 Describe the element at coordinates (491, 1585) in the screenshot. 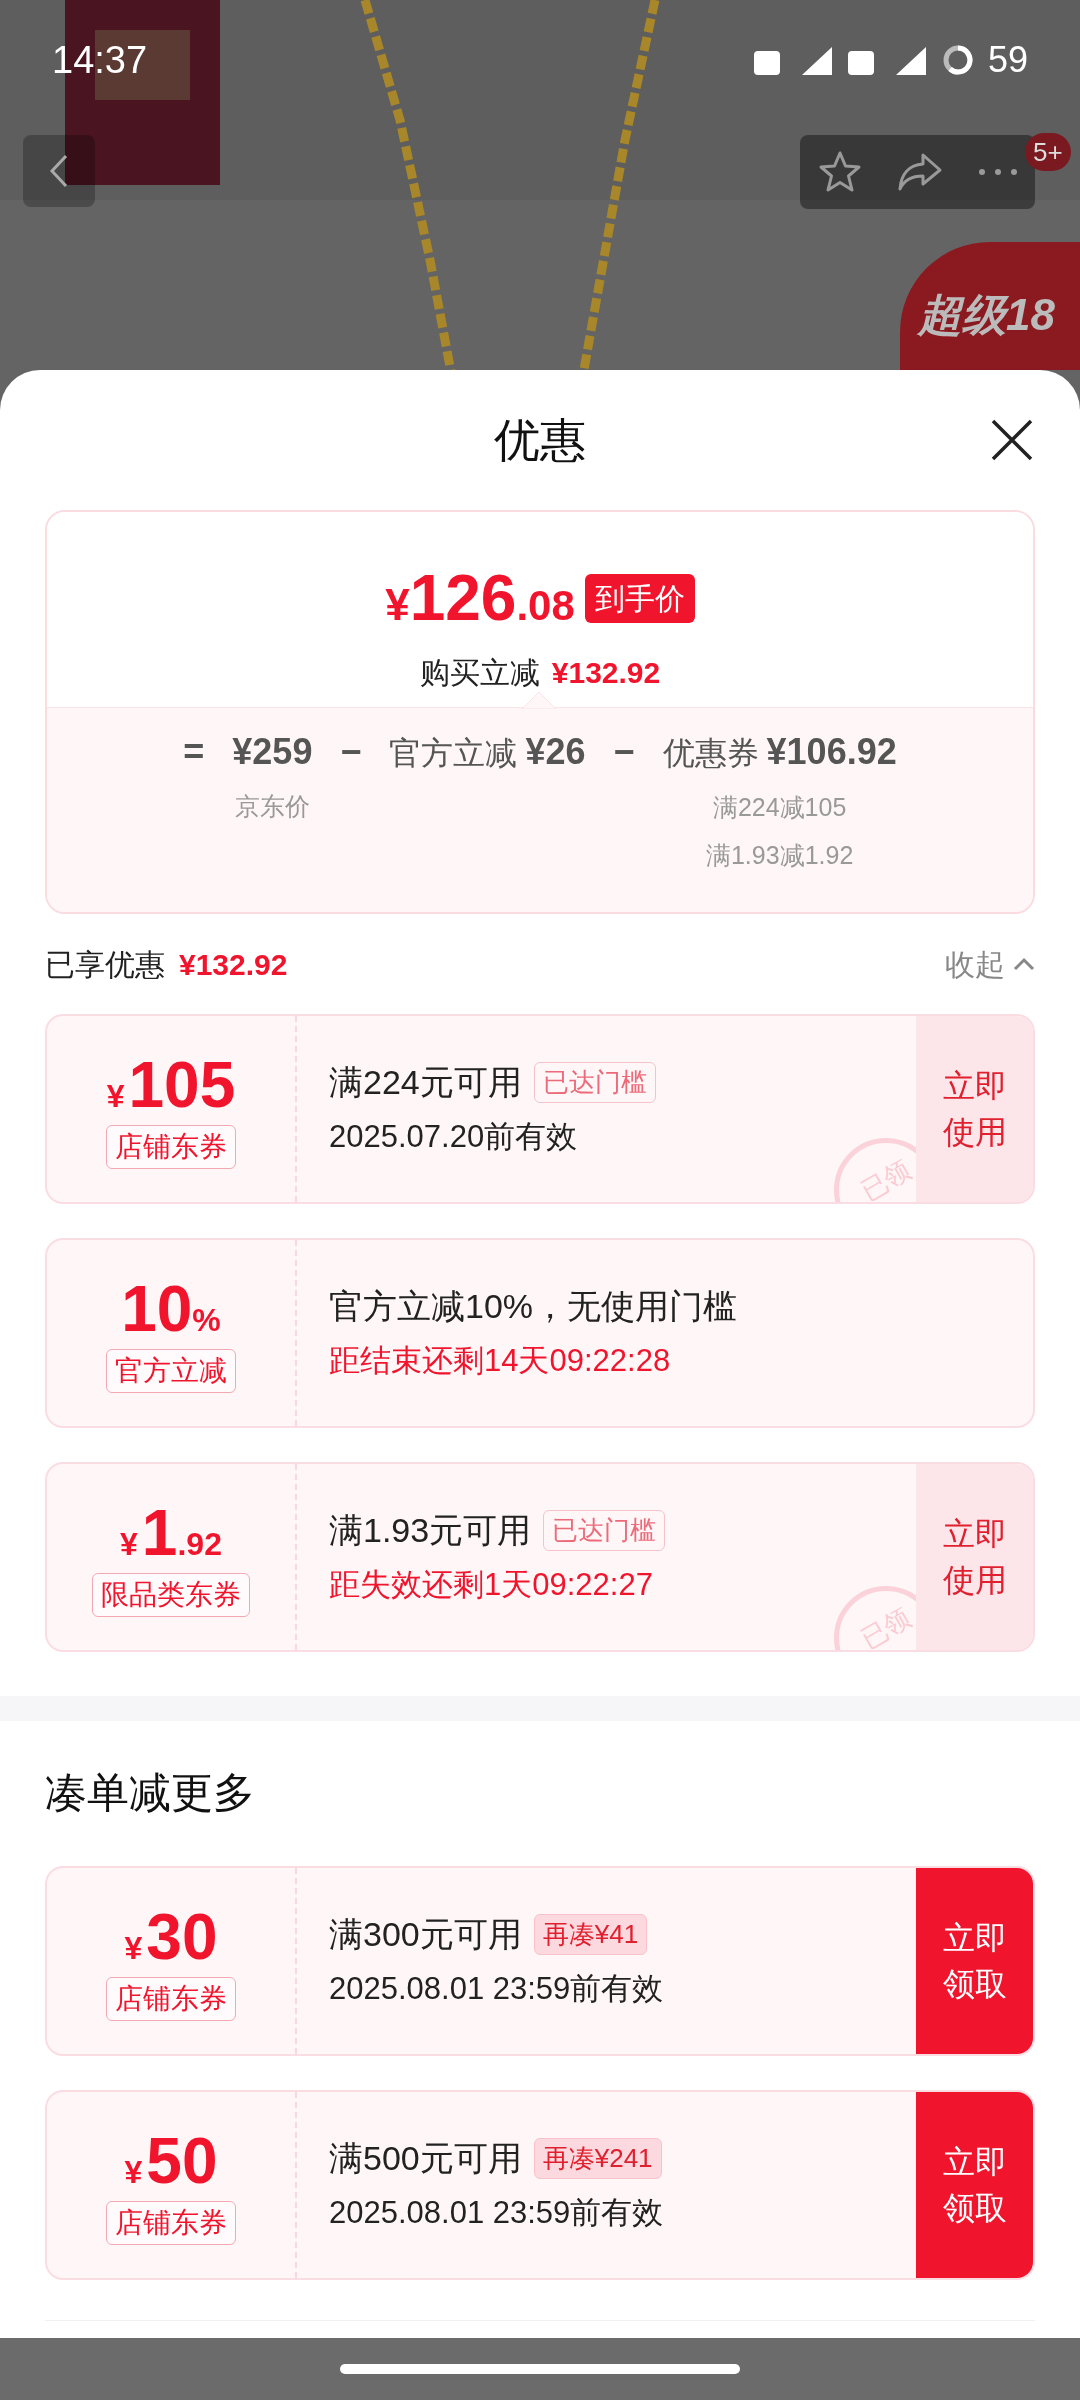

I see `coupon-validity: 距失效还剩1天09:22:27` at that location.